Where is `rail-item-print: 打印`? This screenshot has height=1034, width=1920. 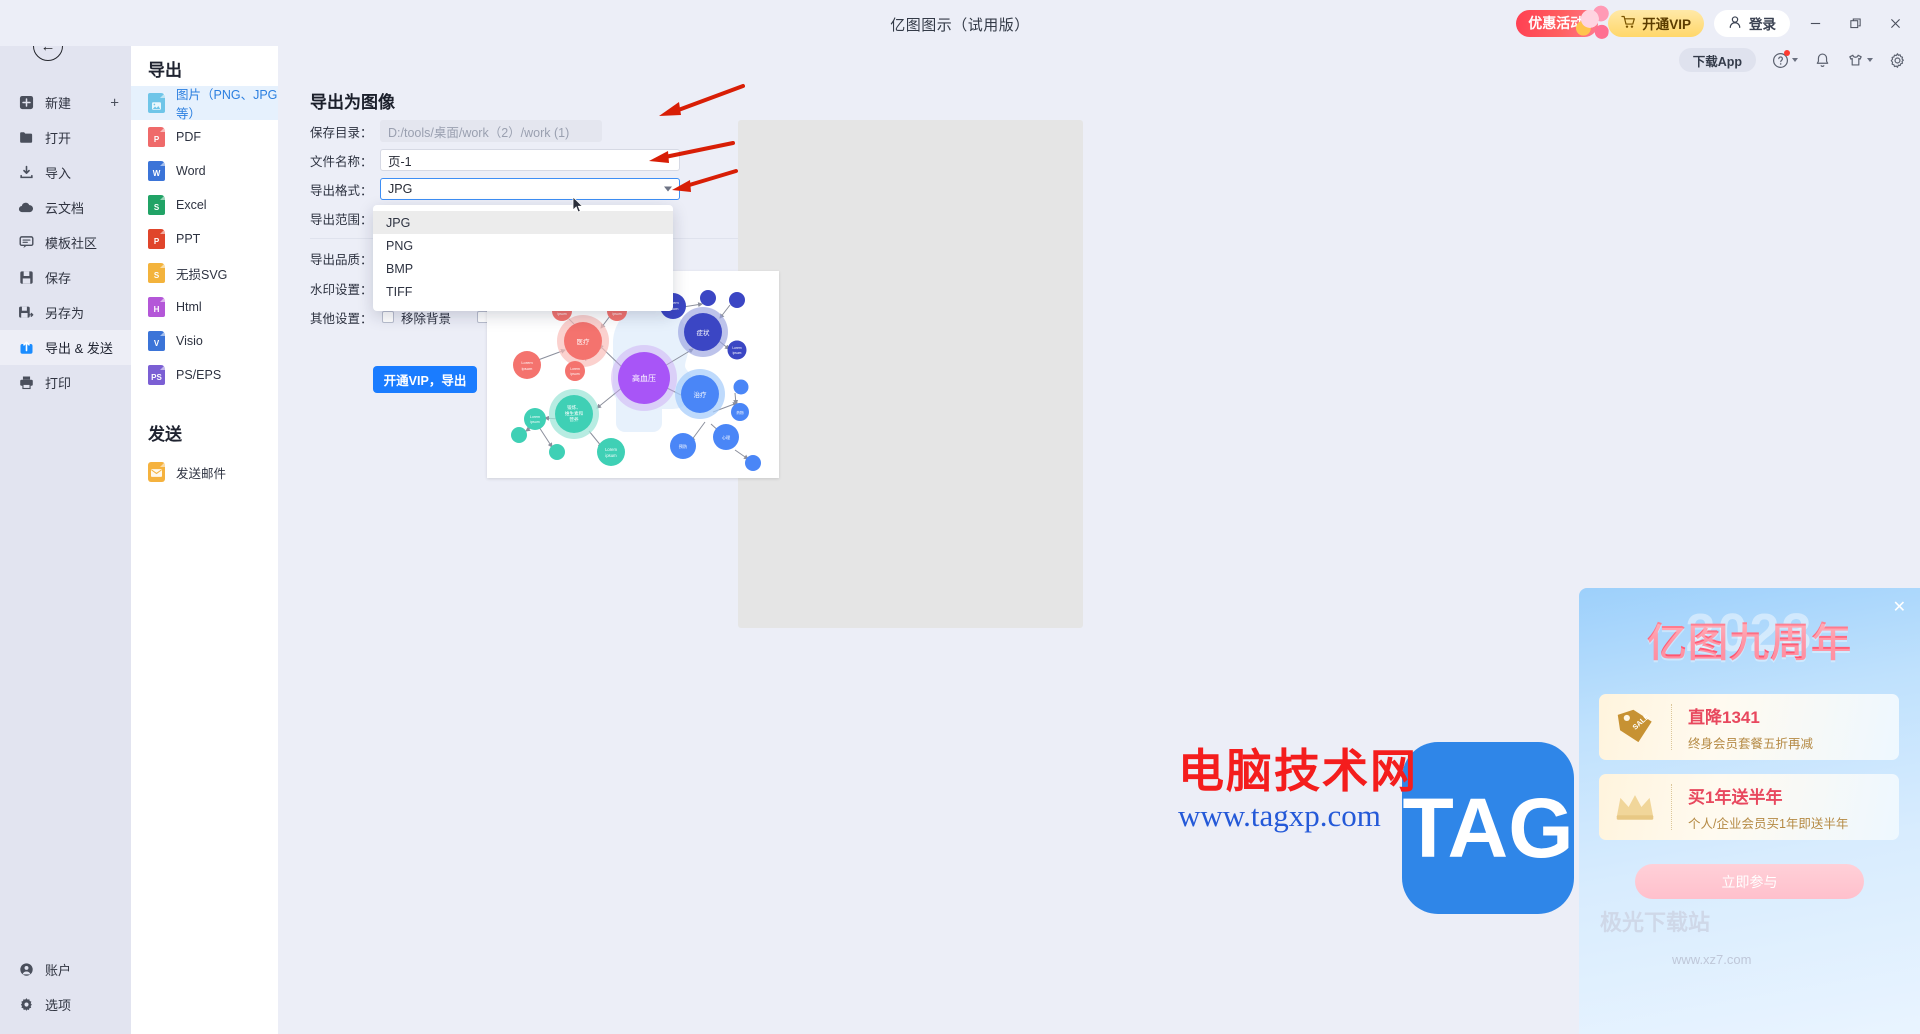
rail-item-print: 打印 is located at coordinates (65, 382).